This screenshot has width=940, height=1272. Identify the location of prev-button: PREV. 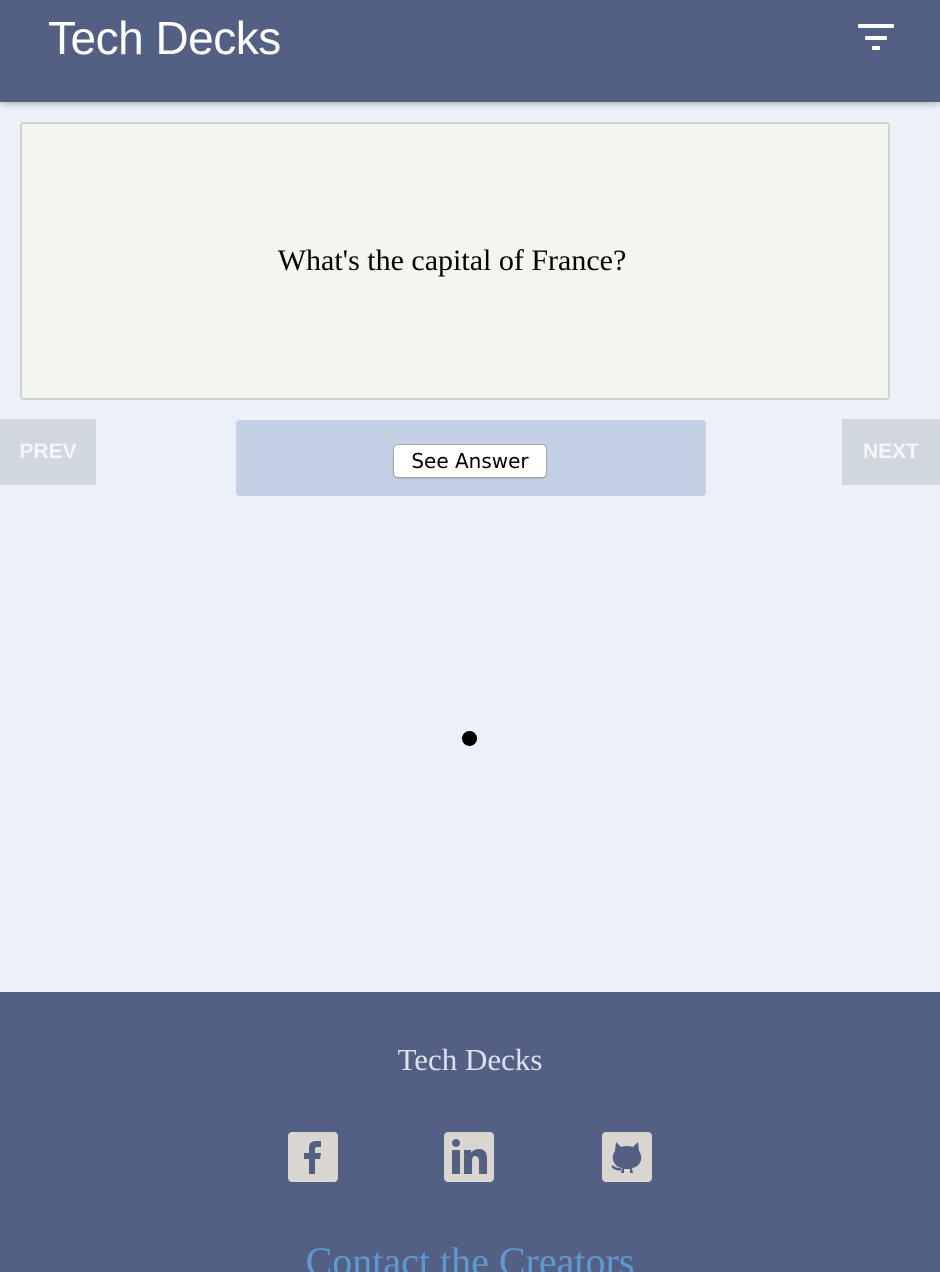
(48, 452).